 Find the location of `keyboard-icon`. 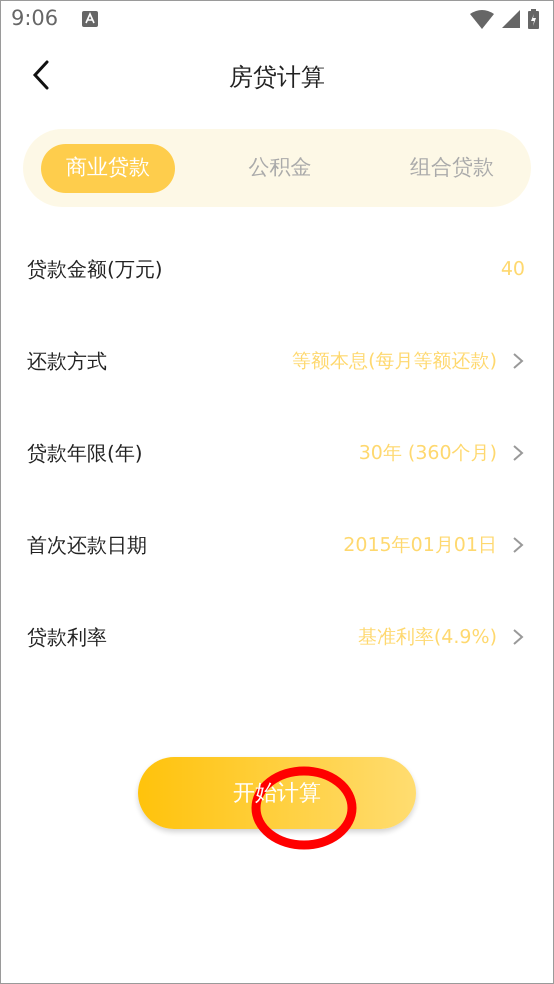

keyboard-icon is located at coordinates (90, 19).